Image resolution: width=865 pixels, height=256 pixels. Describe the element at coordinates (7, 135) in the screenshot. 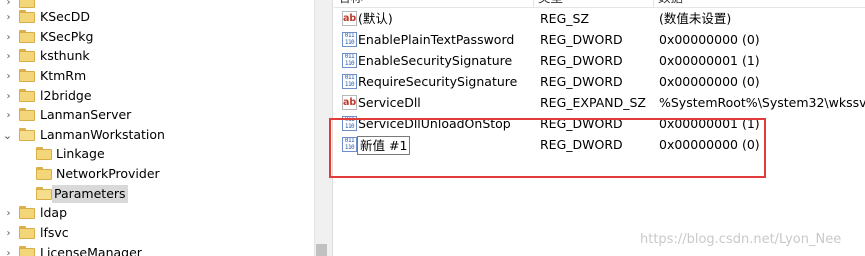

I see `chevron-down-icon: ⌄` at that location.